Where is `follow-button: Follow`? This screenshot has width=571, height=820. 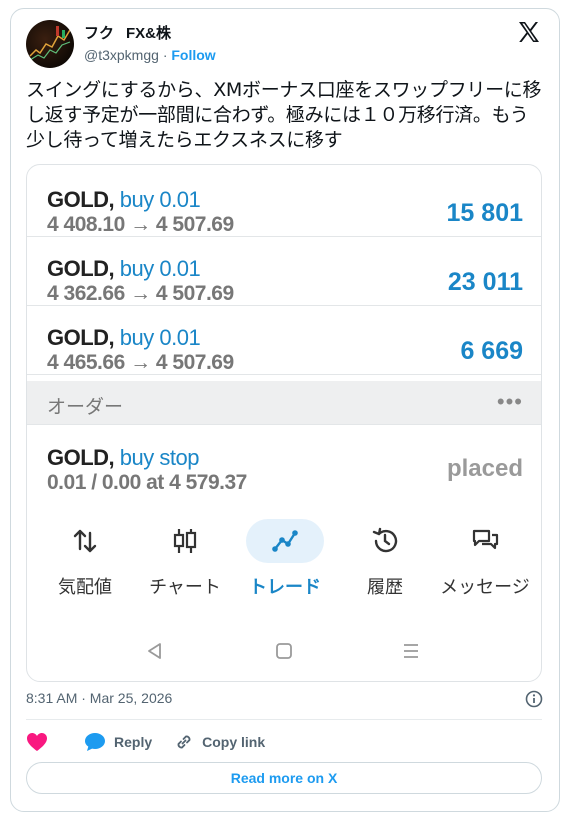 follow-button: Follow is located at coordinates (193, 55).